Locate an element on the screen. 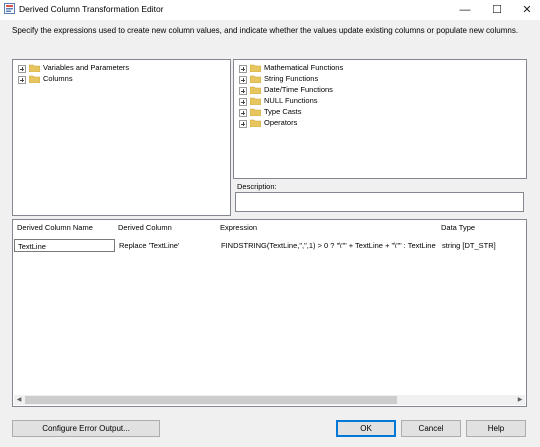 This screenshot has width=540, height=447. column-header-expression: Expression is located at coordinates (238, 227).